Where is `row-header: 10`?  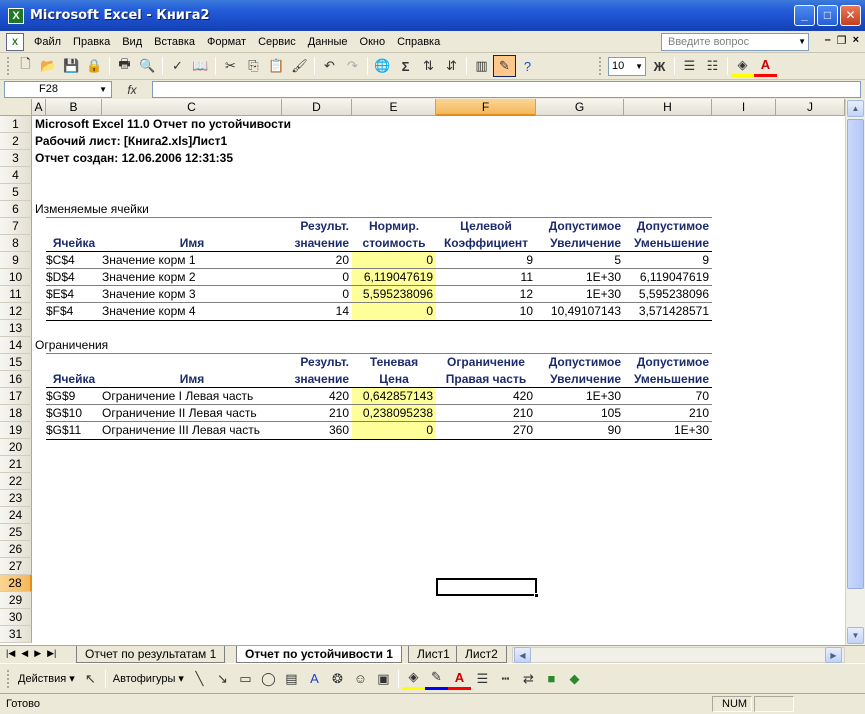
row-header: 10 is located at coordinates (16, 277).